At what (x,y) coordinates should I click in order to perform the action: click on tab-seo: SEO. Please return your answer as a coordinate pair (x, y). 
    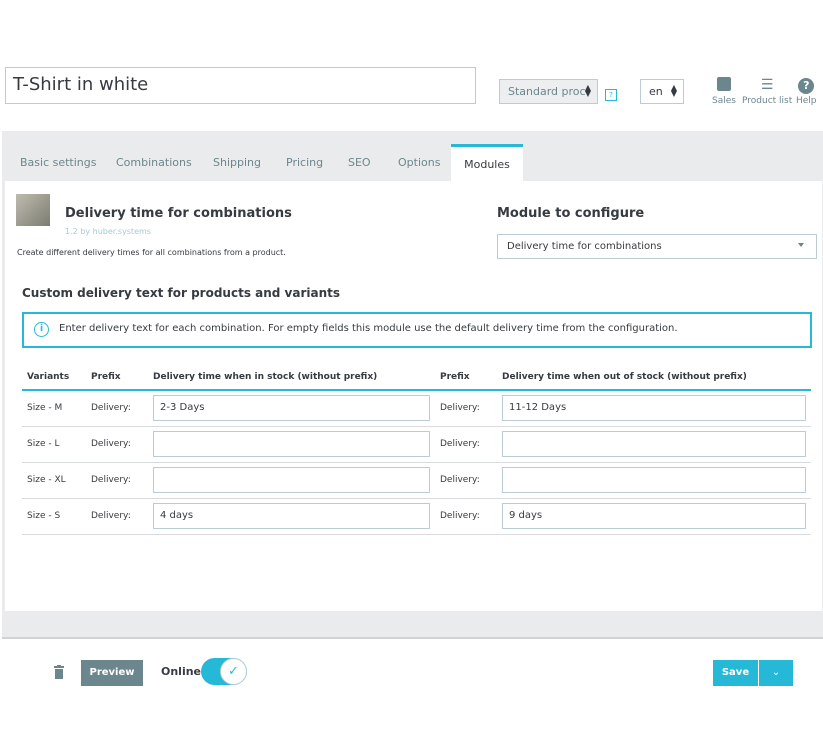
    Looking at the image, I should click on (359, 162).